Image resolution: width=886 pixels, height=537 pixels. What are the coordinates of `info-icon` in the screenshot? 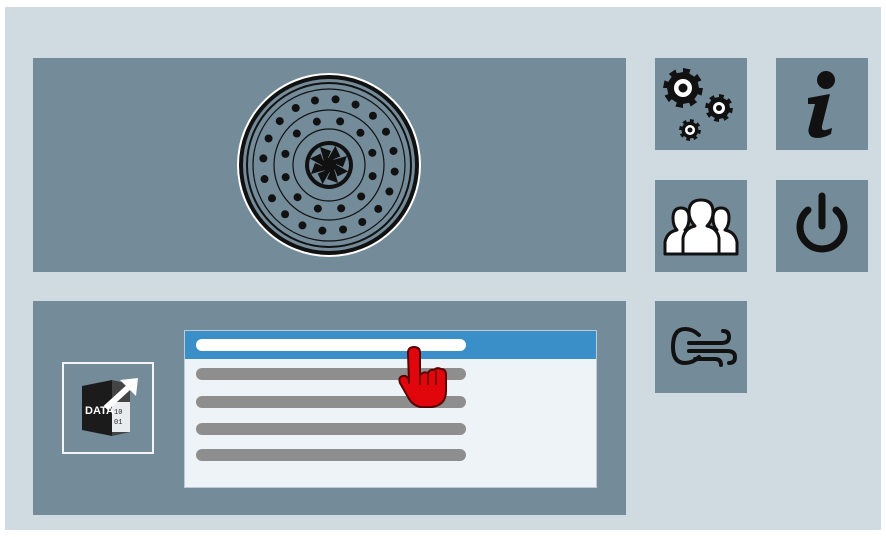 It's located at (821, 104).